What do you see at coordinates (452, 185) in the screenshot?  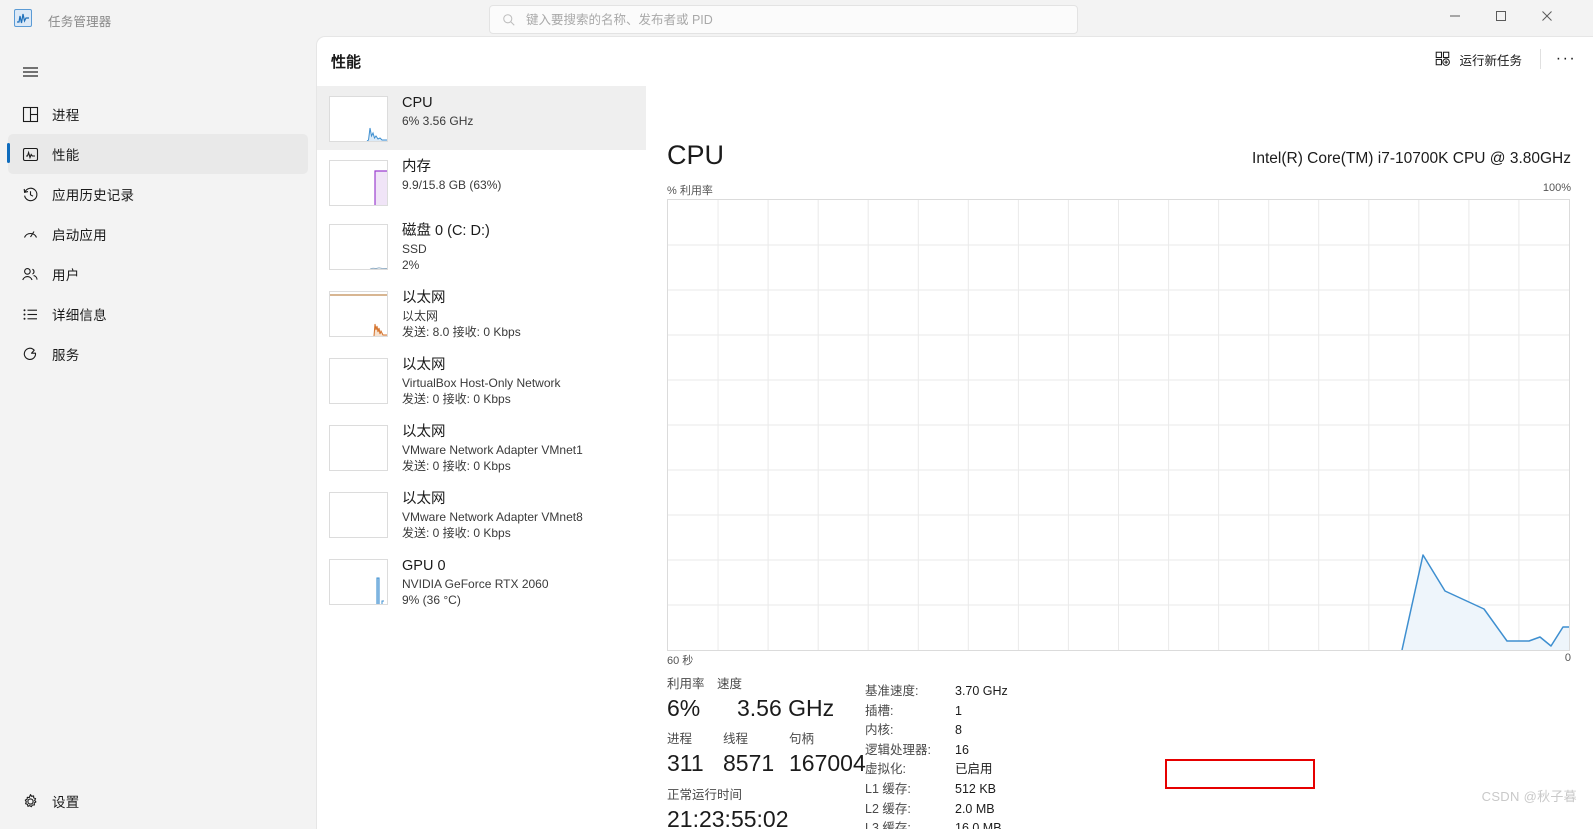 I see `resource-sub1: 9.9/15.8 GB (63%)` at bounding box center [452, 185].